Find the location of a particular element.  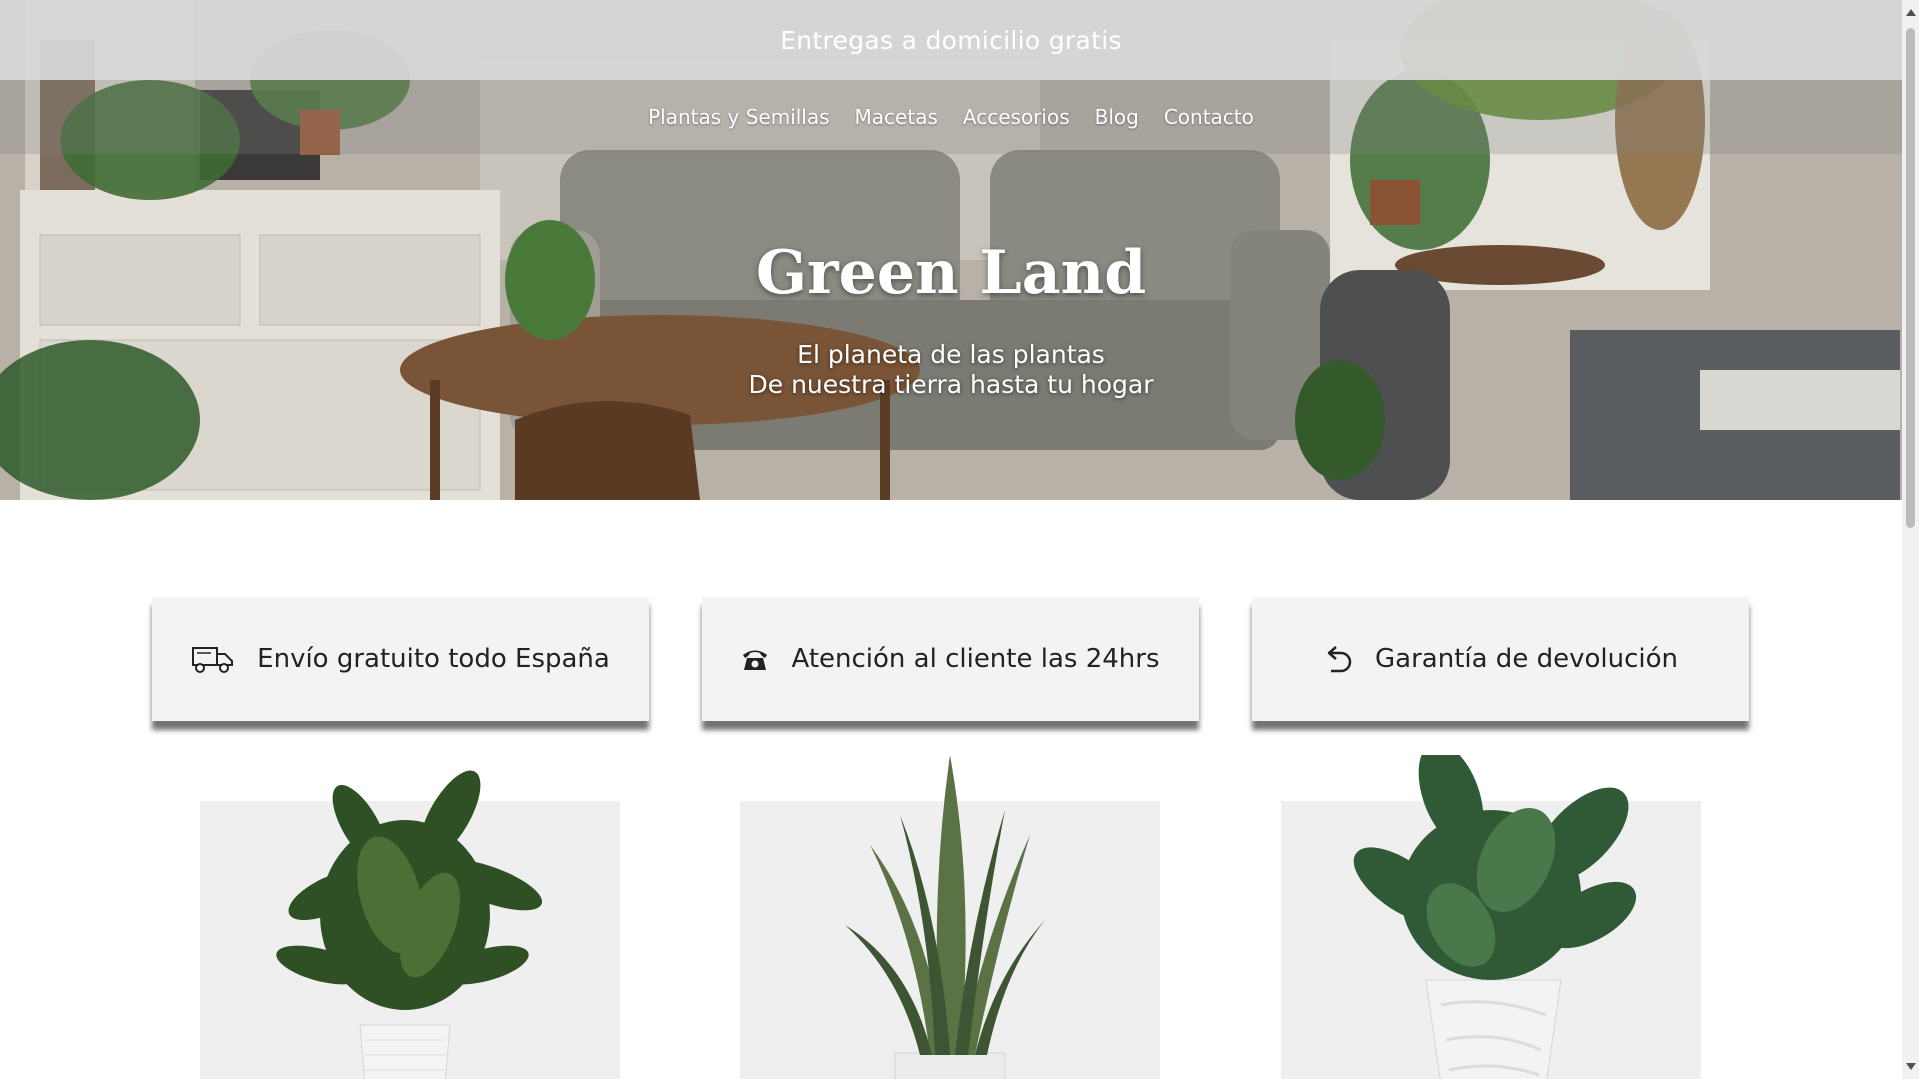

nav-link-contacto: Contacto is located at coordinates (1209, 117).